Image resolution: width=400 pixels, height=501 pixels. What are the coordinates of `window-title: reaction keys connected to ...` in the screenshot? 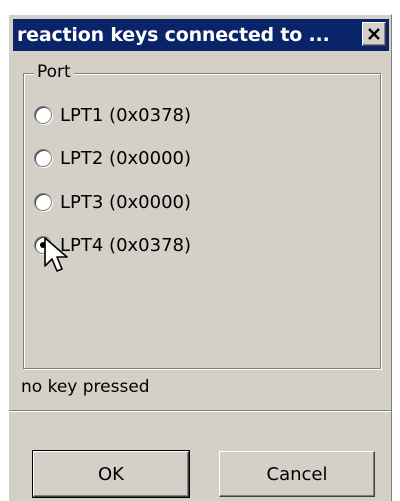 It's located at (173, 35).